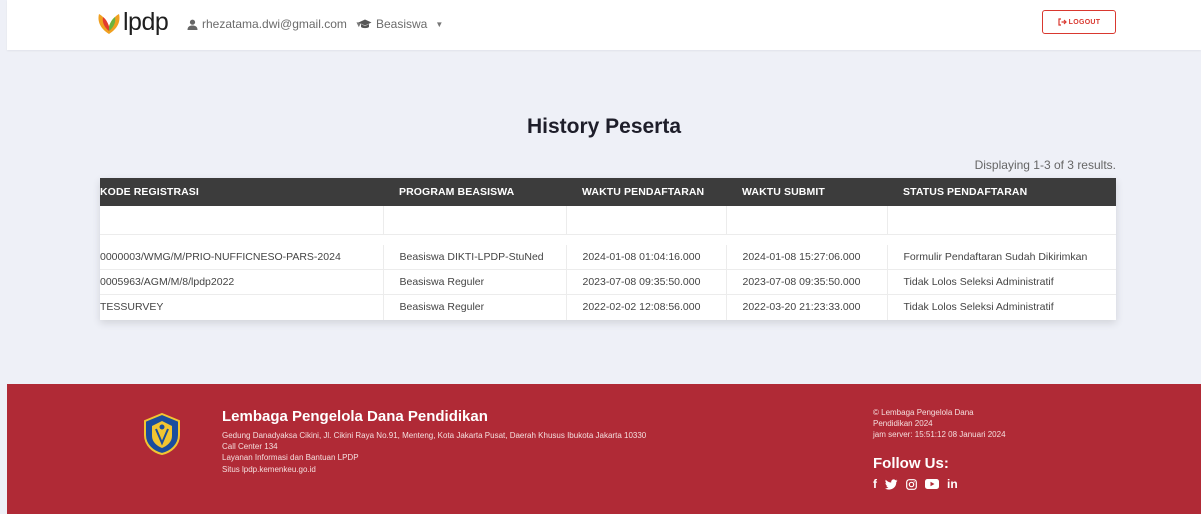 Image resolution: width=1201 pixels, height=514 pixels. What do you see at coordinates (806, 257) in the screenshot?
I see `cell-waktu-submit: 2024-01-08 15:27:06.000` at bounding box center [806, 257].